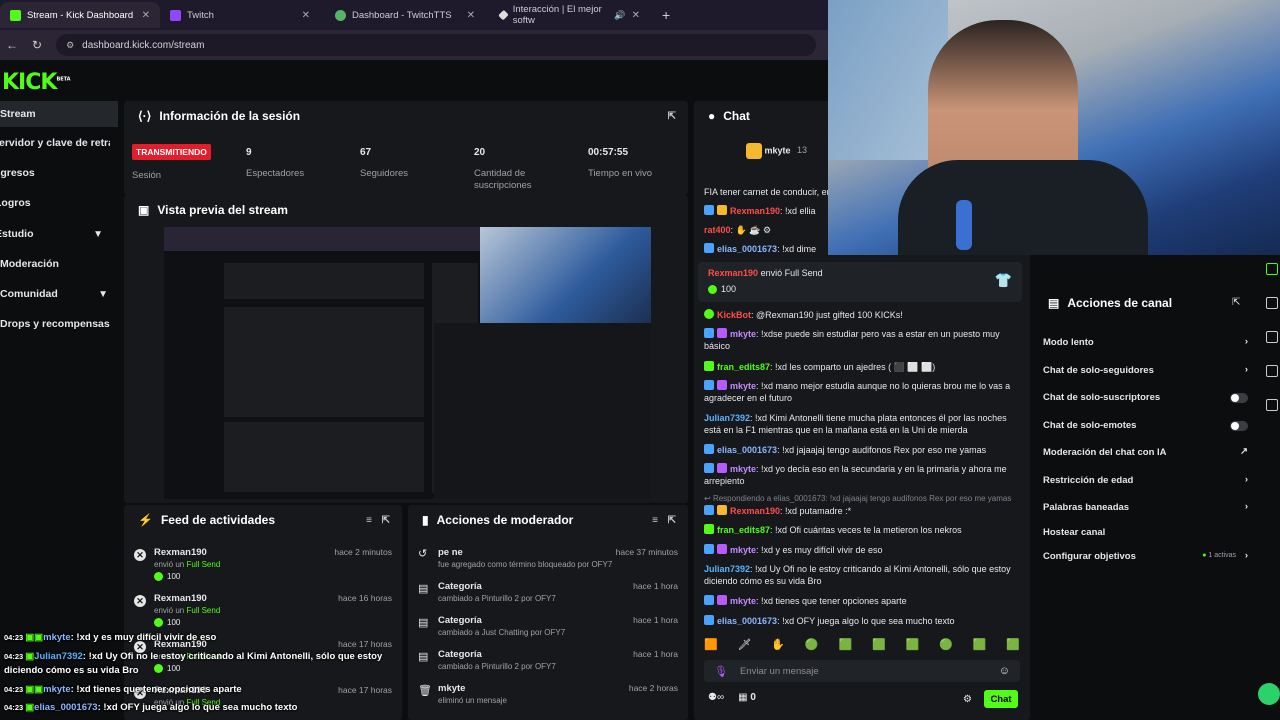  I want to click on url-field: ⚙ dashboard.kick.com/stream, so click(436, 45).